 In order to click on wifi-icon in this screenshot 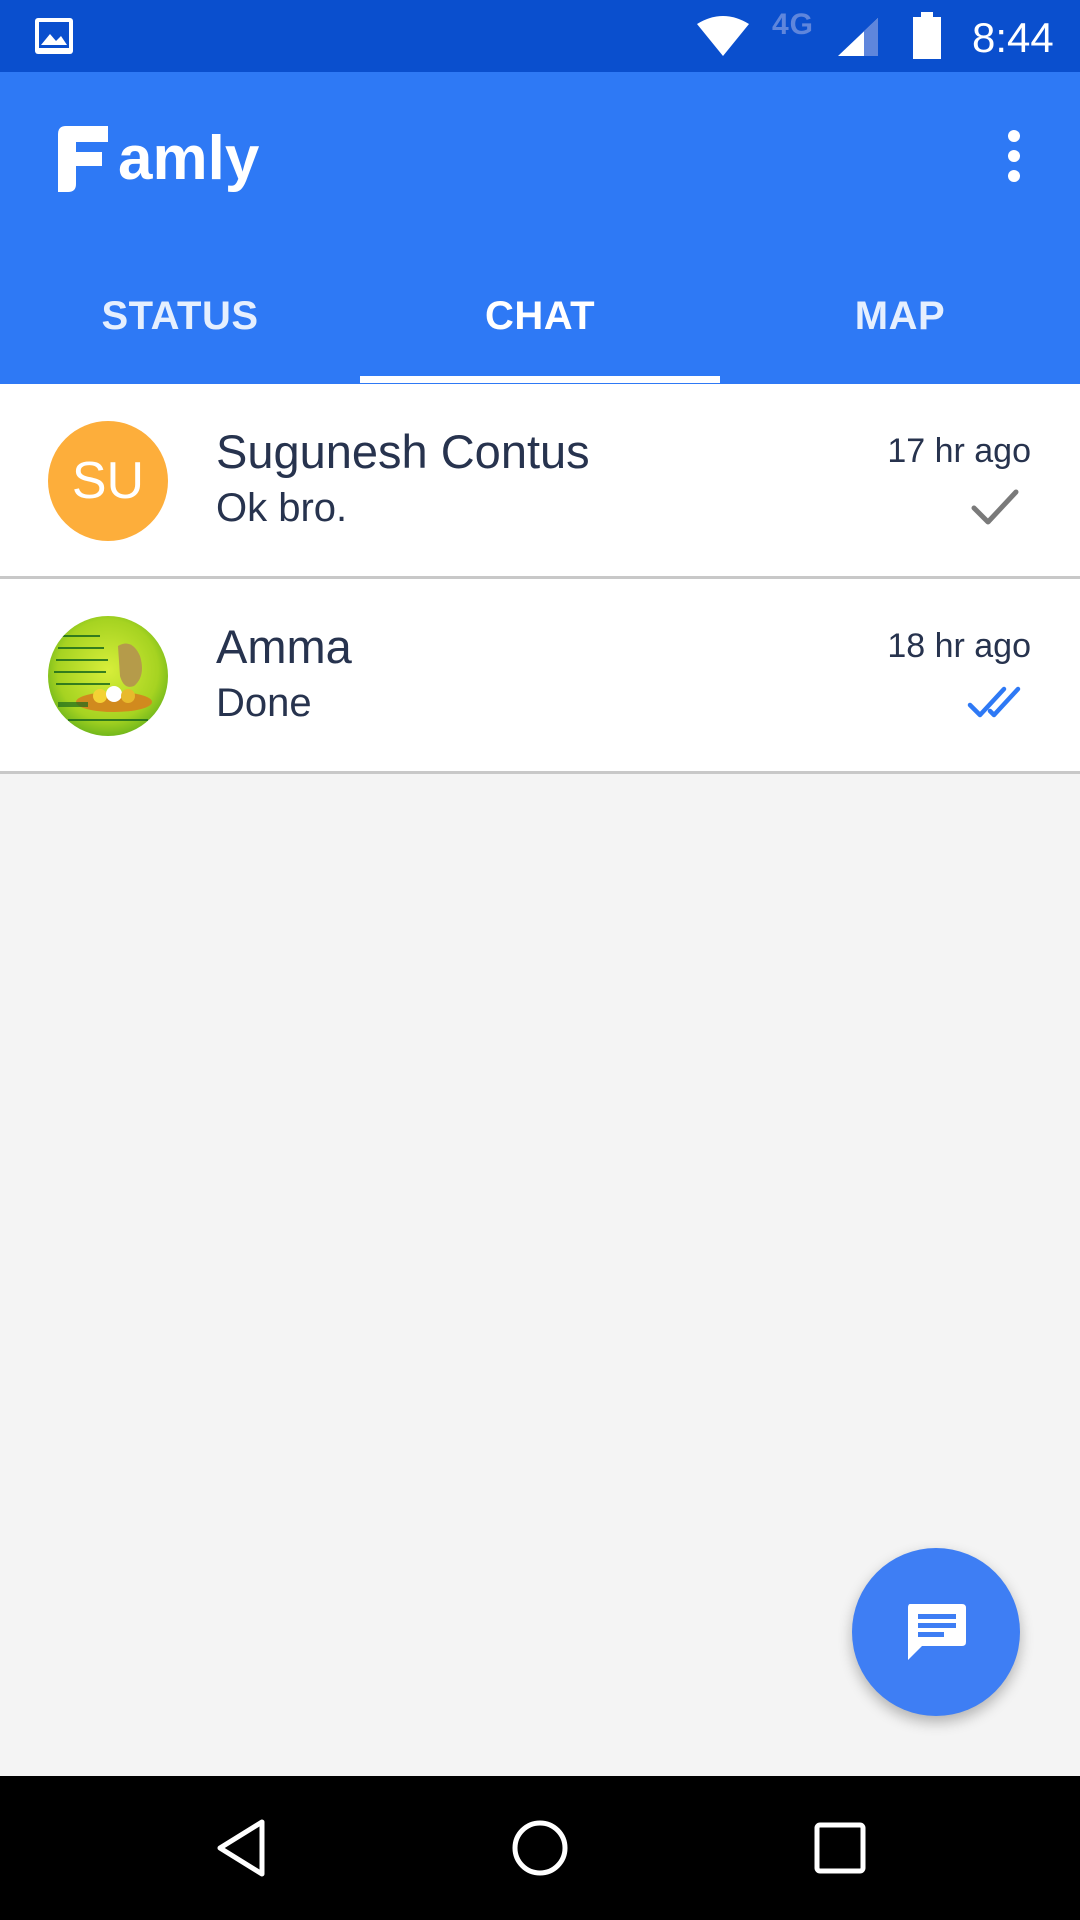, I will do `click(723, 36)`.